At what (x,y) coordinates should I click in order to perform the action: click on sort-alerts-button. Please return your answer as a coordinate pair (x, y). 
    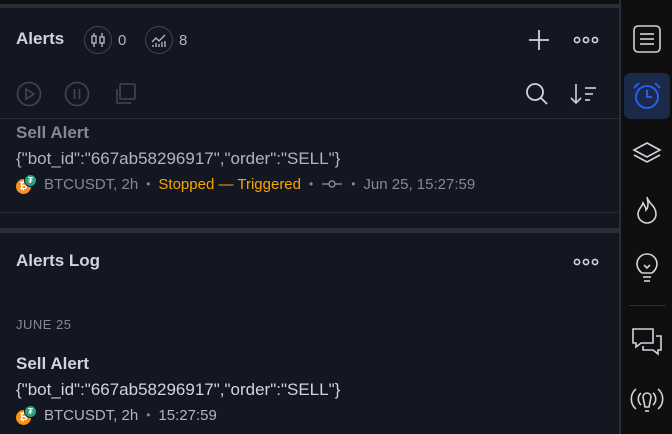
    Looking at the image, I should click on (584, 94).